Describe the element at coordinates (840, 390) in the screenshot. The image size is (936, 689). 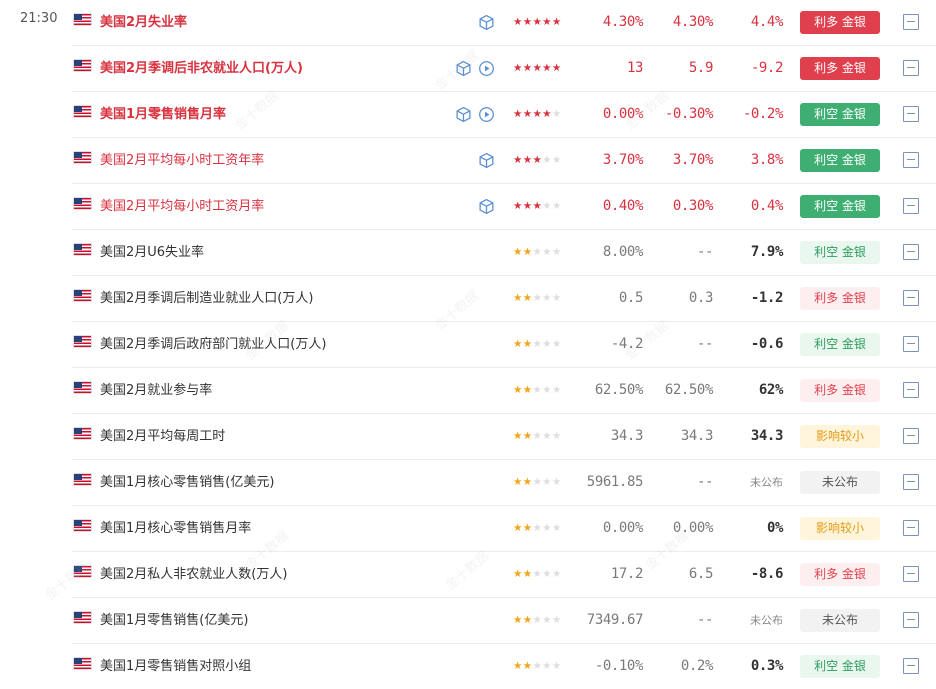
I see `impact-badge: 利多 金银` at that location.